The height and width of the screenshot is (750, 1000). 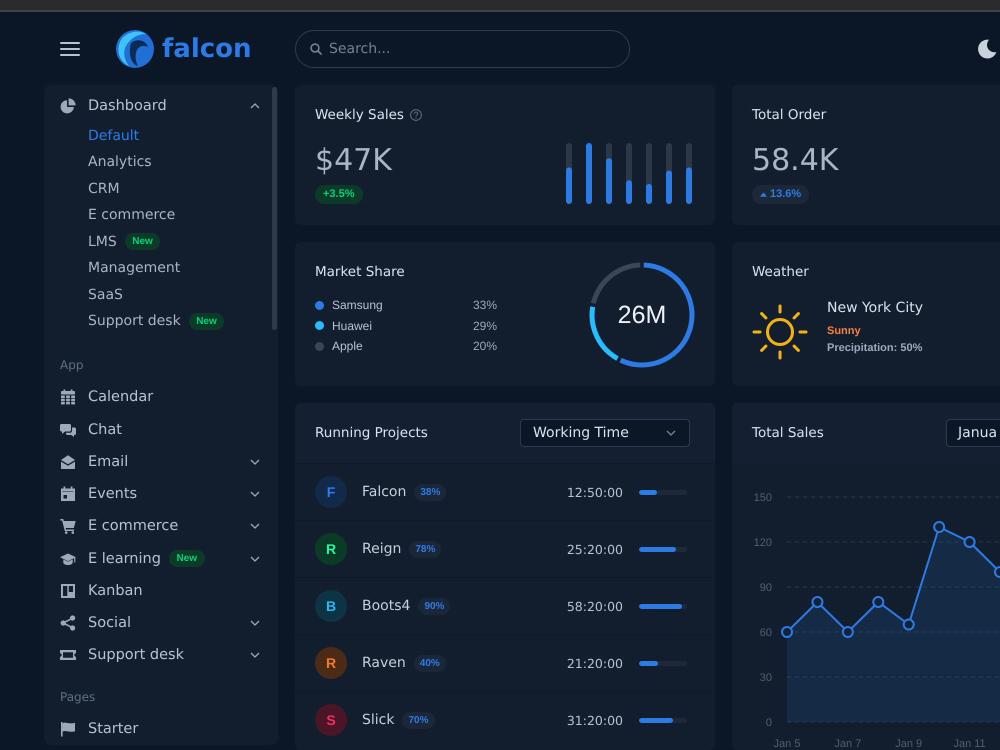 I want to click on axis-label: Jan 7, so click(x=848, y=744).